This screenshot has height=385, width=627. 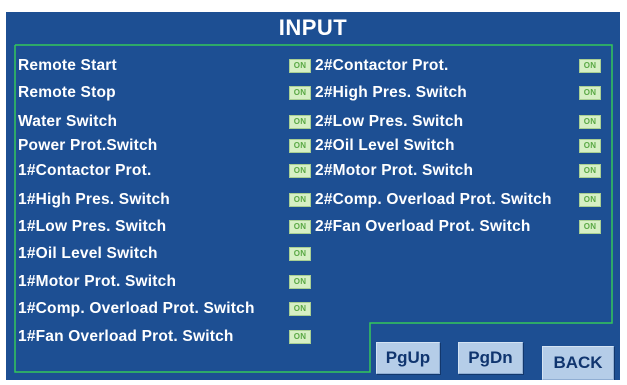 I want to click on input-row-1-oil-level-switch: 1#Oil Level Switch ON, so click(x=161, y=254).